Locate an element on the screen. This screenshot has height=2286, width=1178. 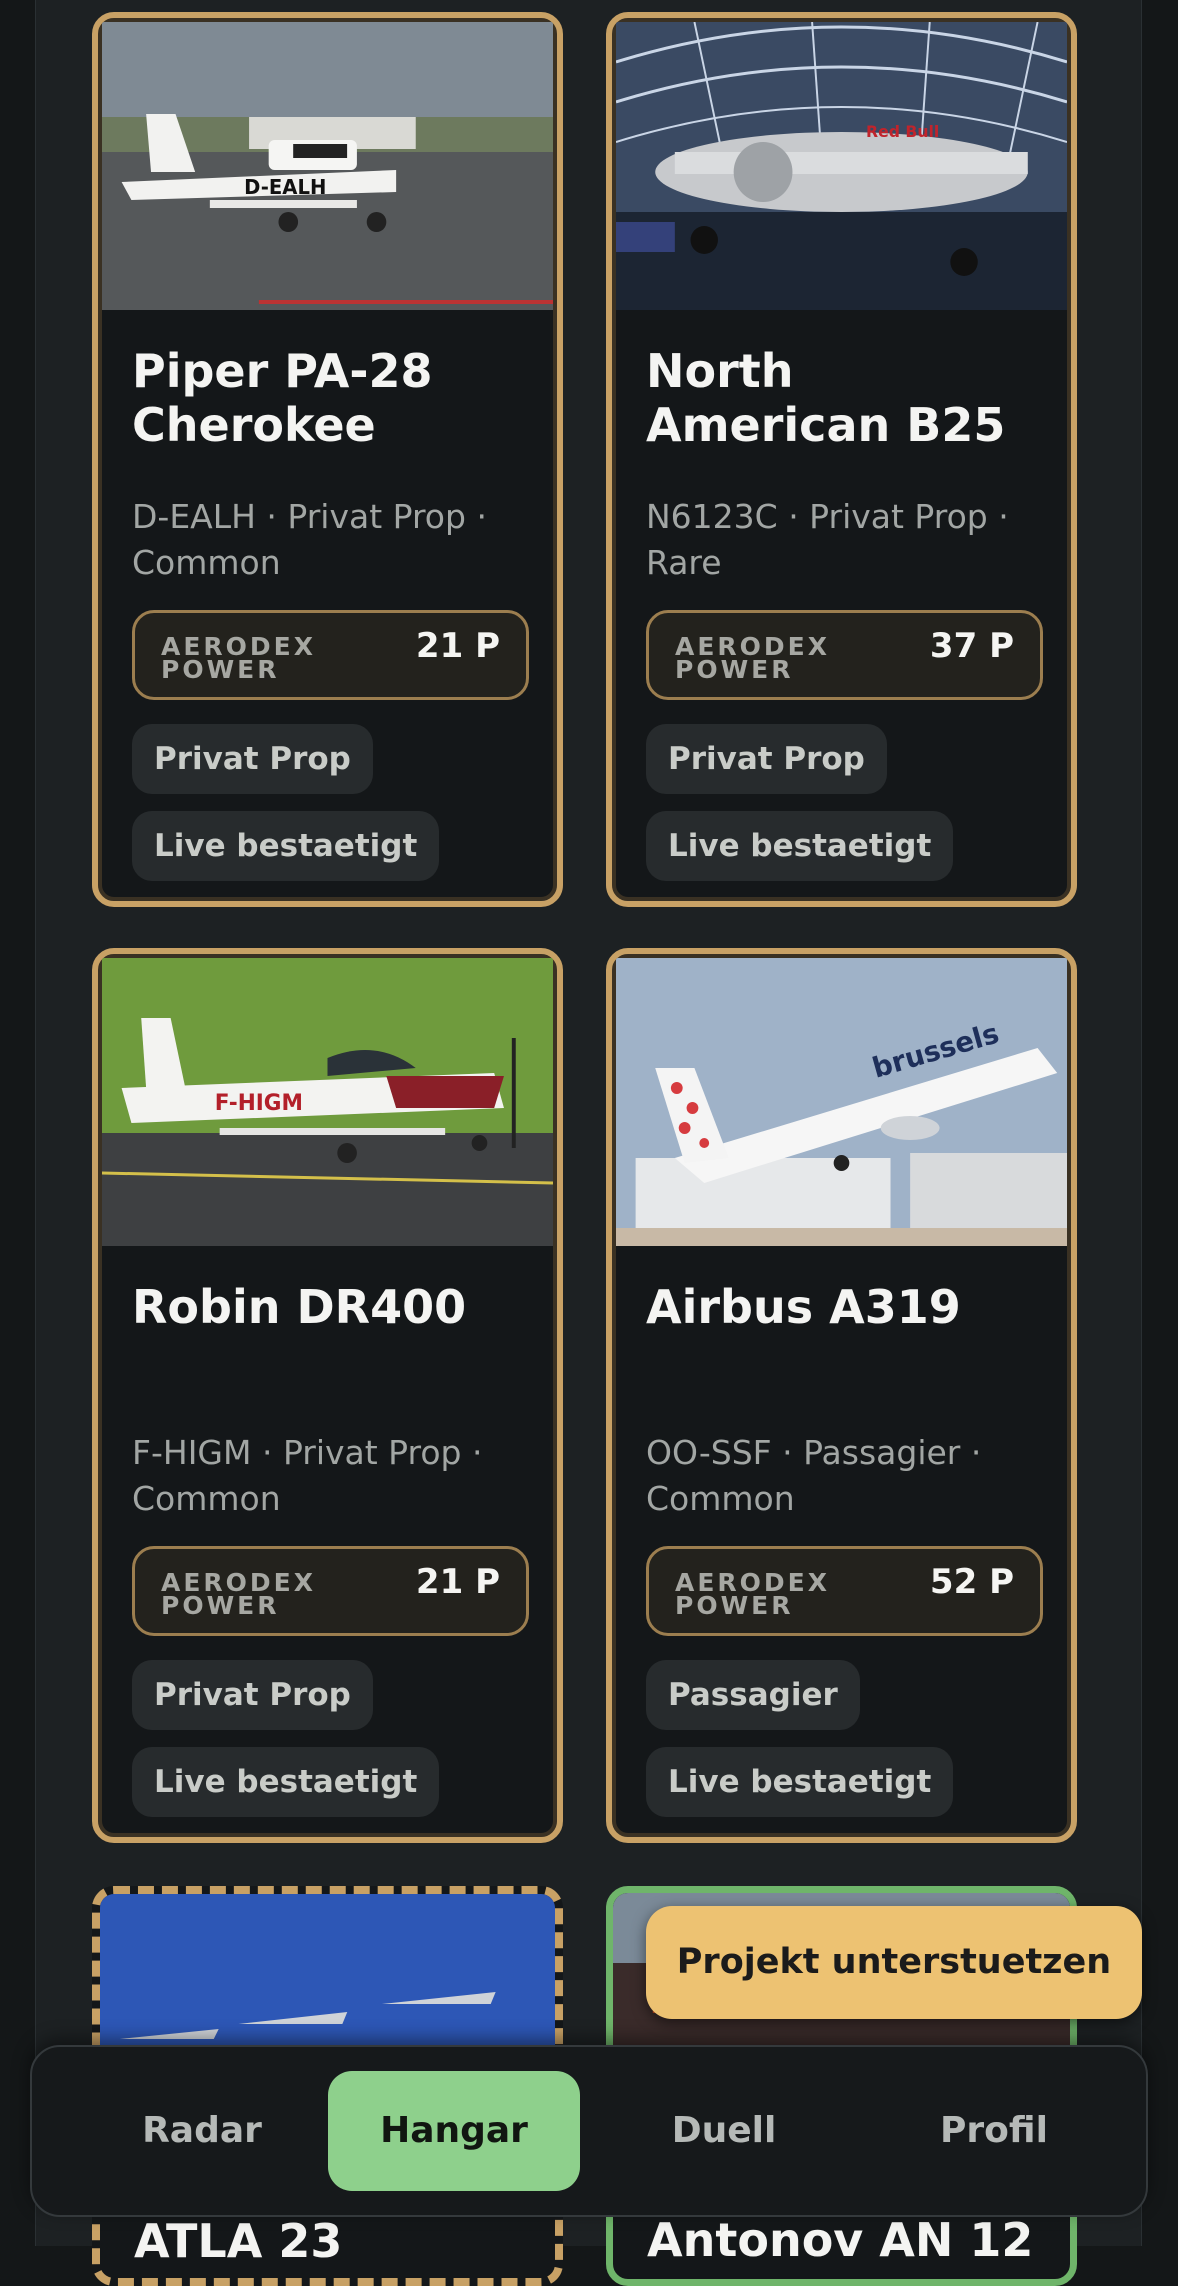
aircraft-meta: N6123C · Privat Prop · Rare is located at coordinates (827, 539).